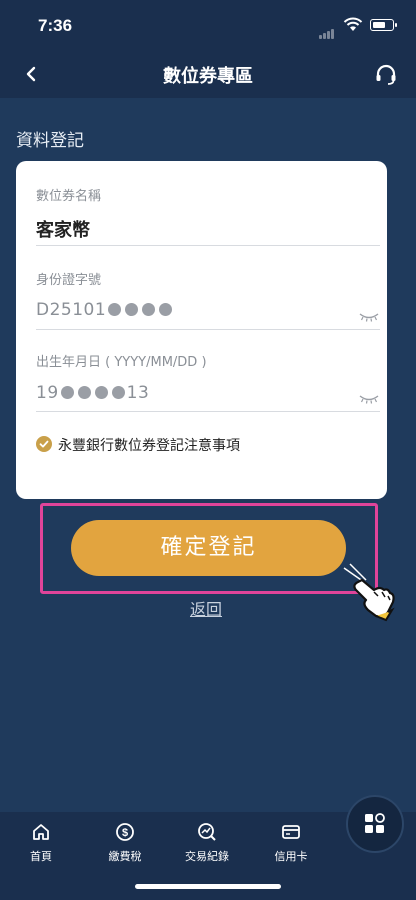 The image size is (416, 900). I want to click on id-number-field: D25101, so click(105, 310).